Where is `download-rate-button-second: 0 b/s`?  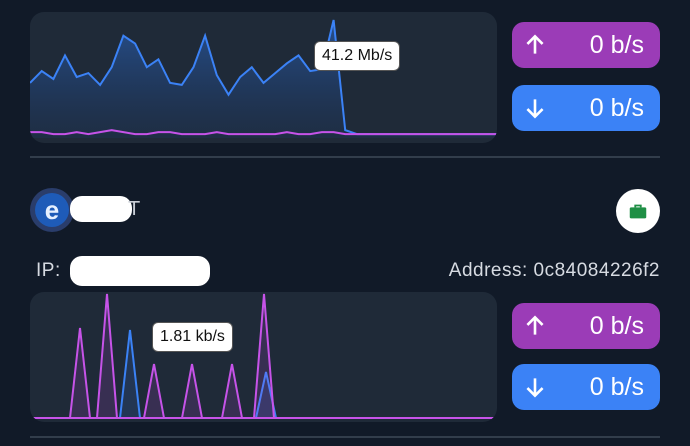 download-rate-button-second: 0 b/s is located at coordinates (586, 387).